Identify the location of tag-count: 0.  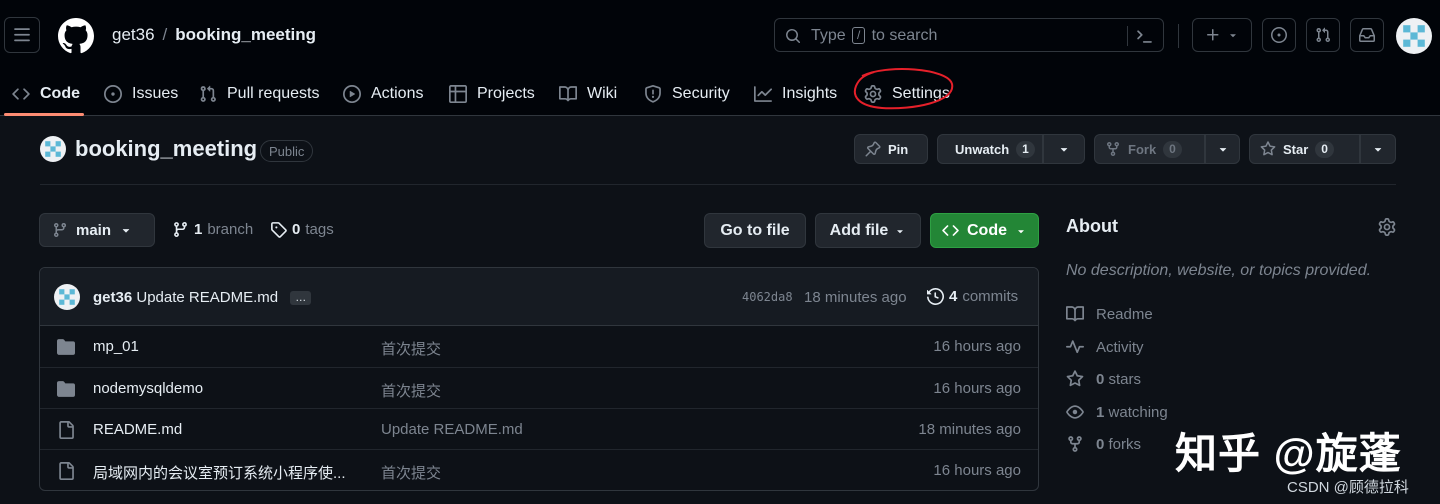
(296, 229).